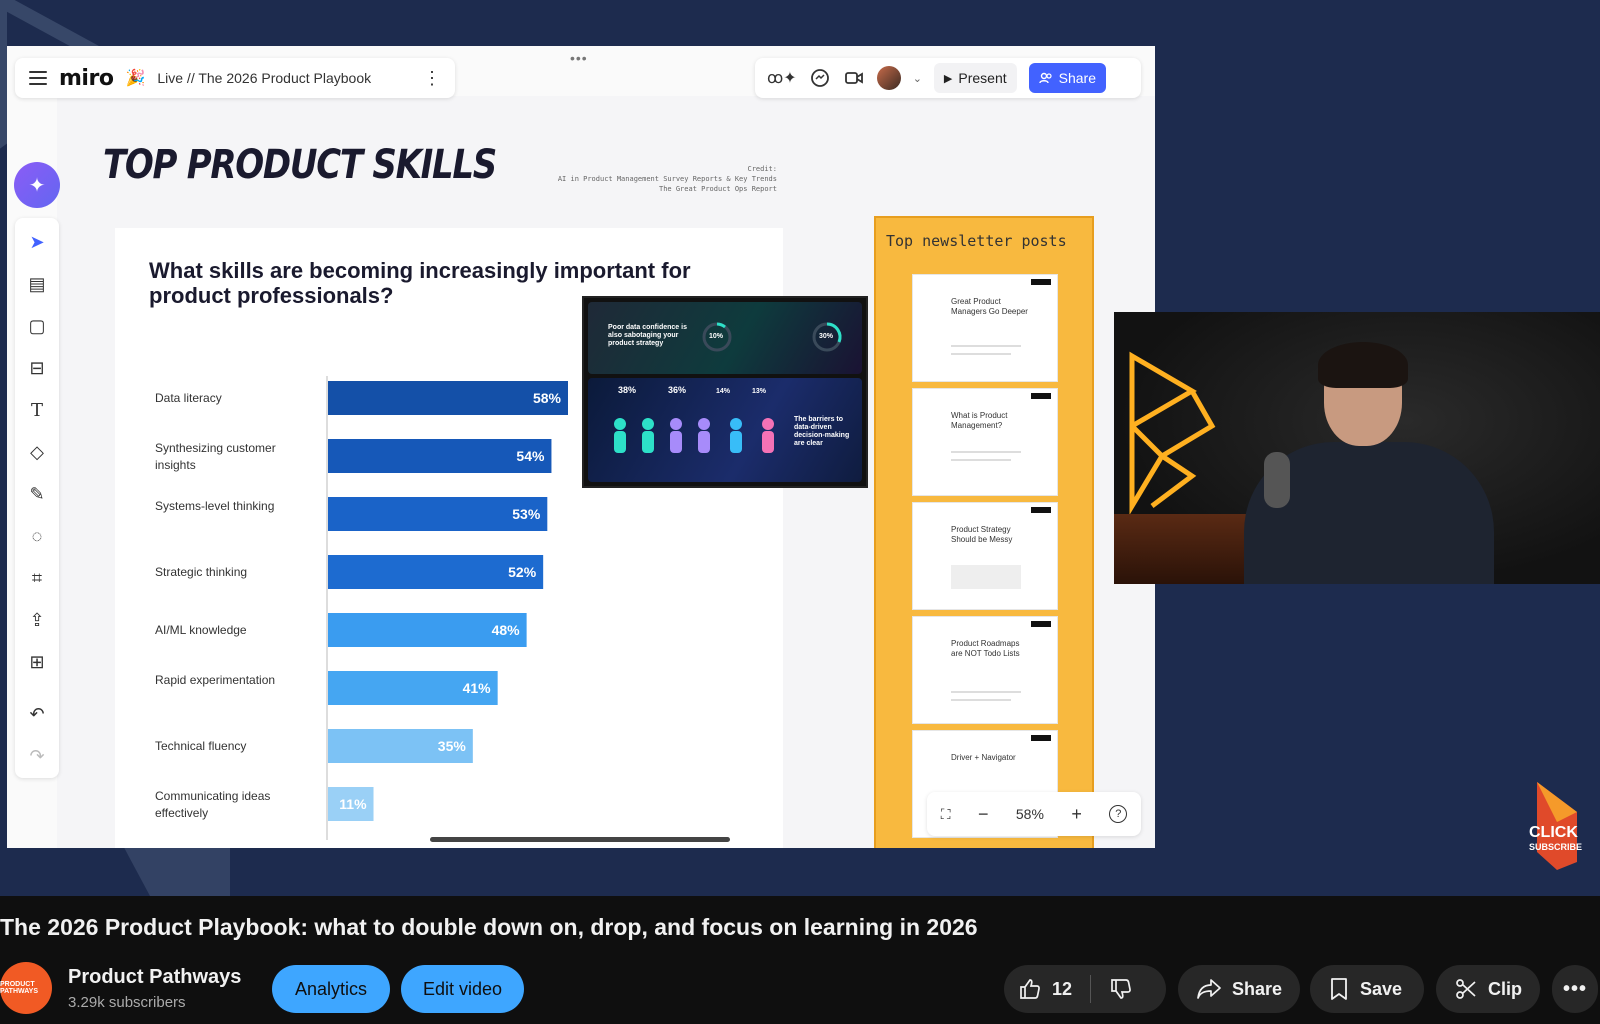 The width and height of the screenshot is (1600, 1024). Describe the element at coordinates (37, 620) in the screenshot. I see `upload-tool-icon: ⇪` at that location.